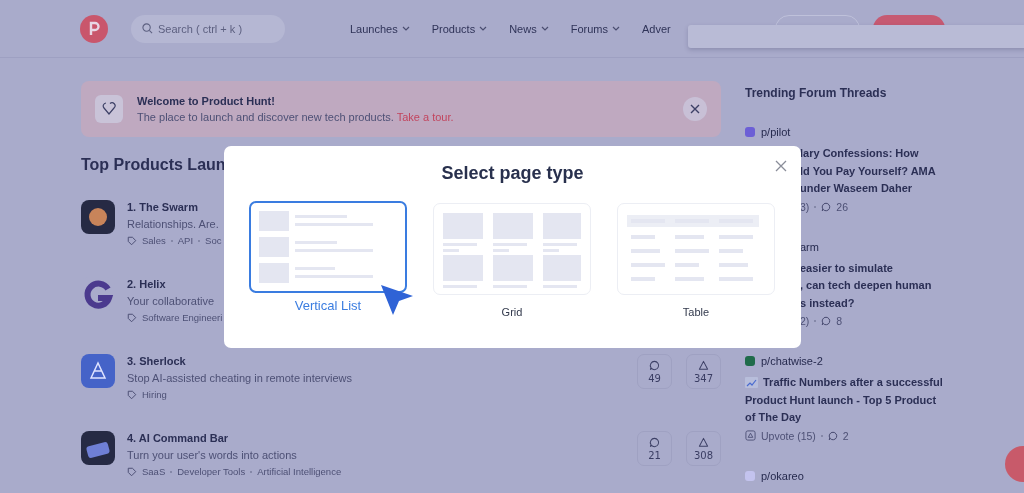 Image resolution: width=1024 pixels, height=493 pixels. I want to click on upvote-count: 3), so click(805, 206).